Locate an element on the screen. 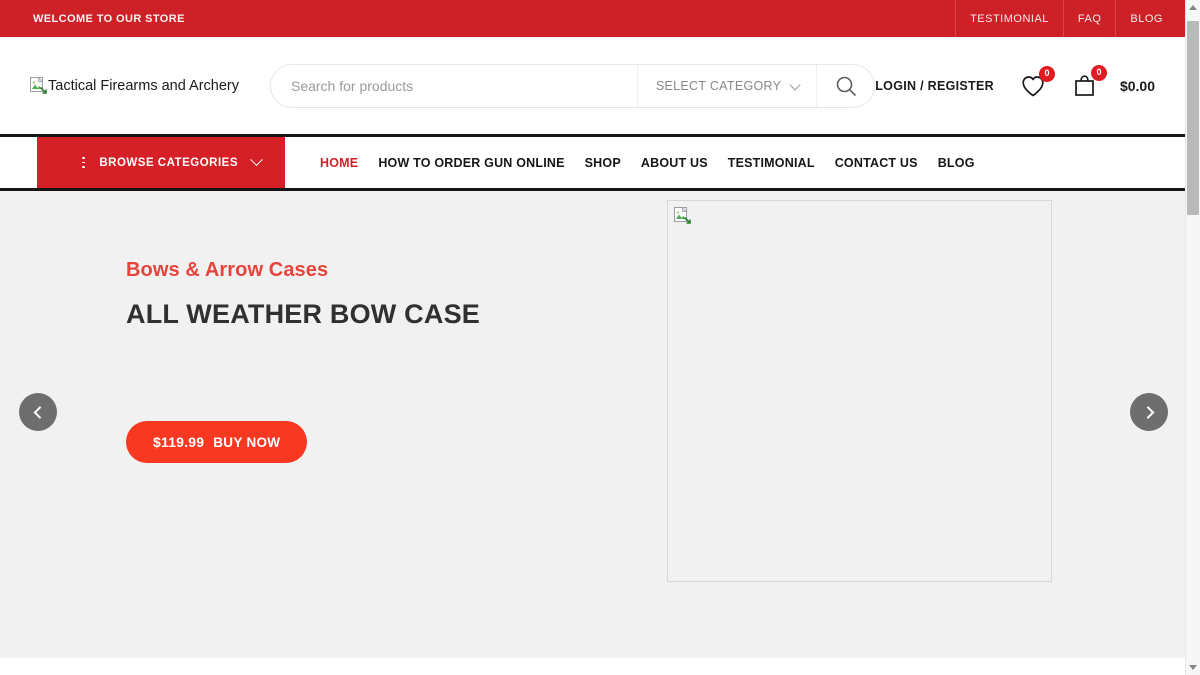  slider-prev-button is located at coordinates (38, 412).